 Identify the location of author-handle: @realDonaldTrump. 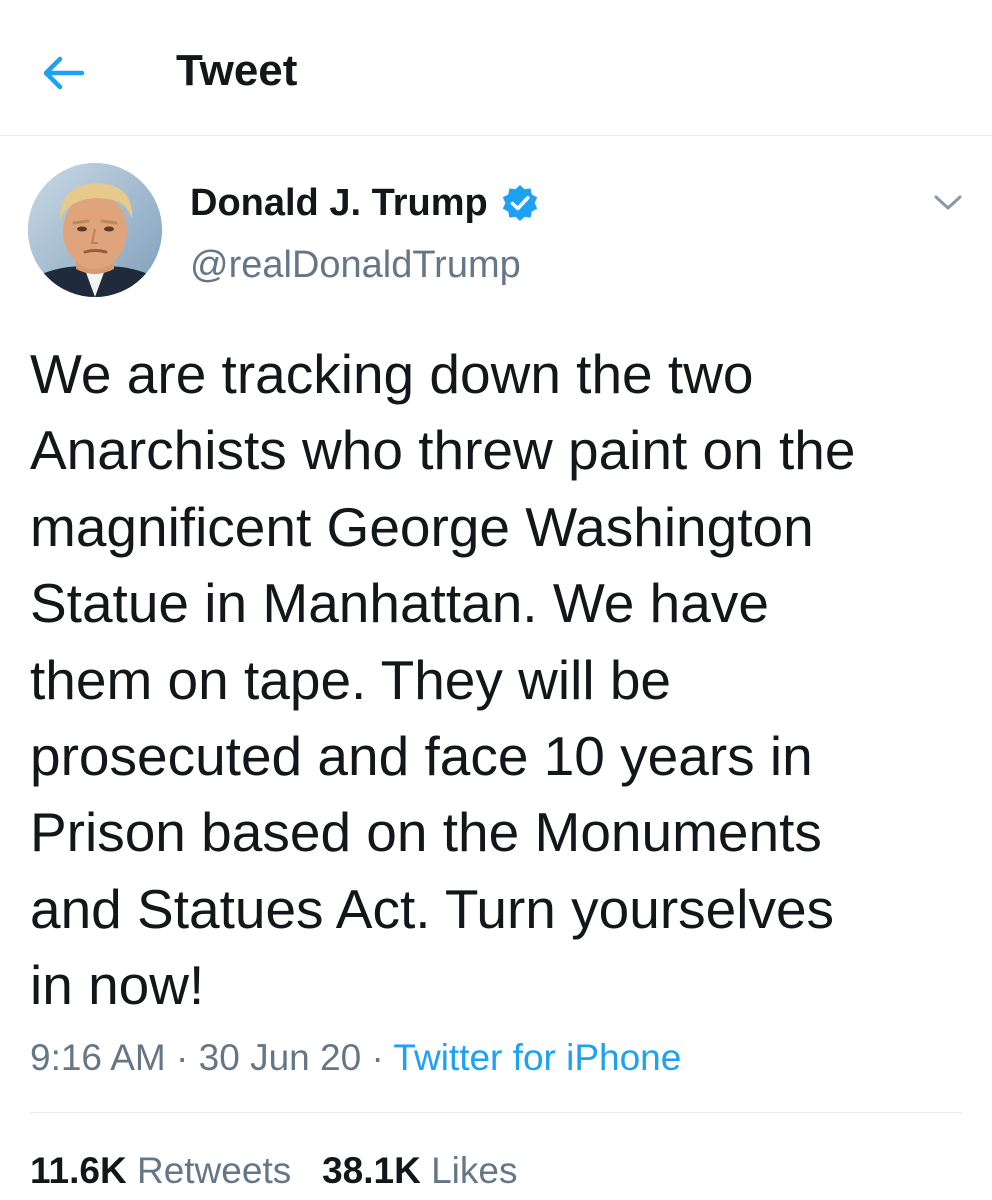
(355, 265).